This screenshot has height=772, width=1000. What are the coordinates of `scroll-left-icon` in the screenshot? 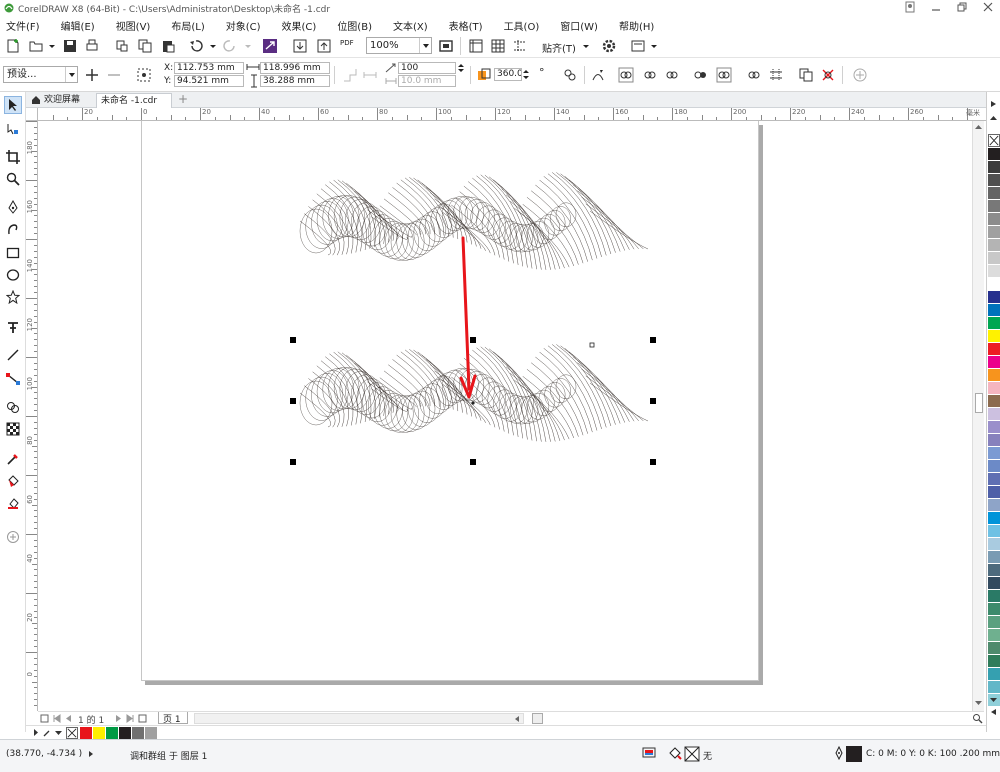 It's located at (517, 719).